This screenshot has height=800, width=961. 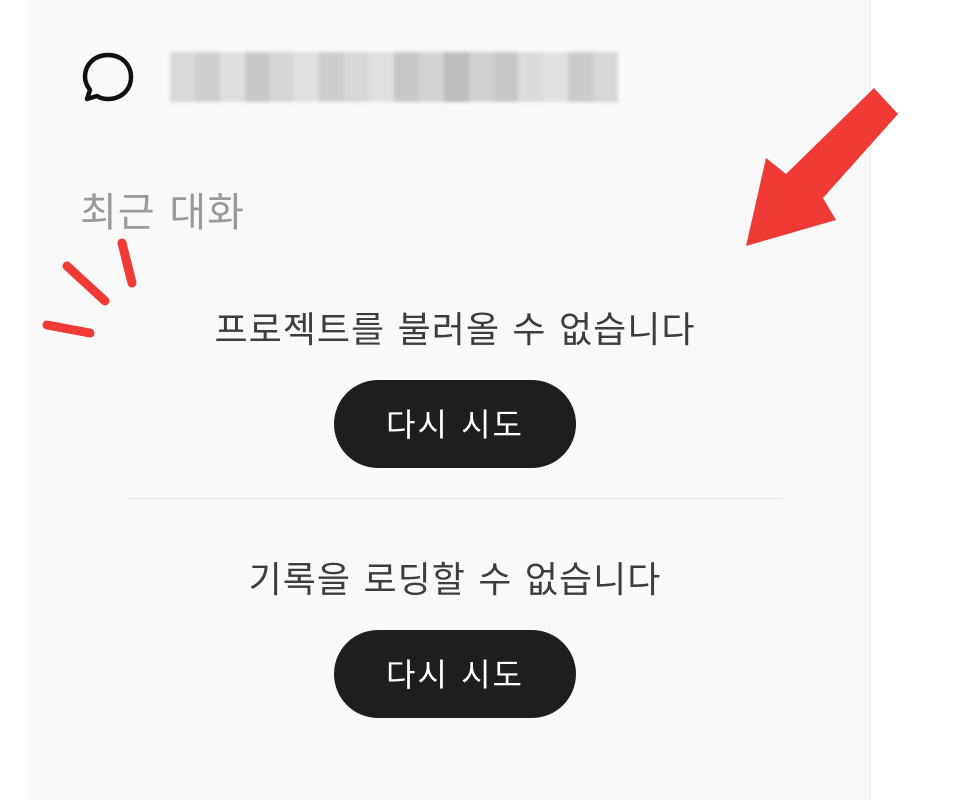 What do you see at coordinates (455, 330) in the screenshot?
I see `error-message: 프로젝트를 불러올 수 없습니다` at bounding box center [455, 330].